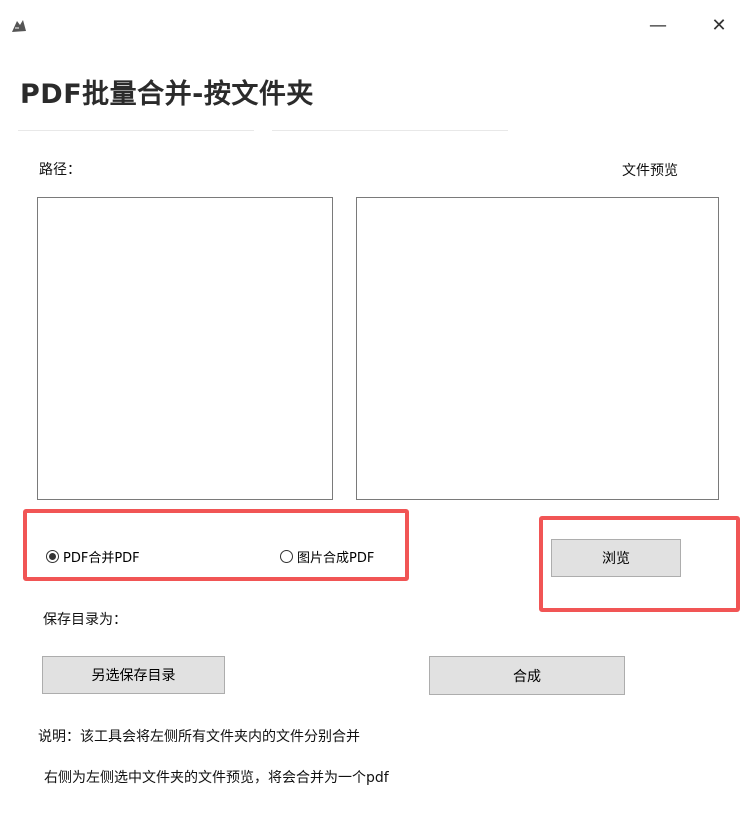 This screenshot has width=750, height=838. What do you see at coordinates (216, 778) in the screenshot?
I see `description-line-2: 右侧为左侧选中文件夹的文件预览，将会合并为一个pdf` at bounding box center [216, 778].